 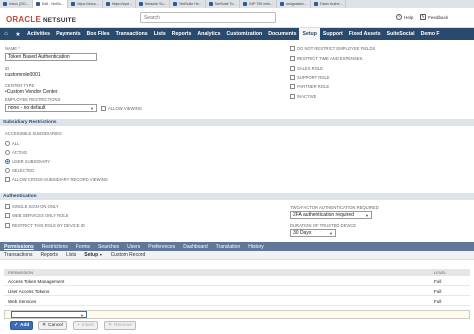 I want to click on tab-lists: Lists, so click(x=71, y=255).